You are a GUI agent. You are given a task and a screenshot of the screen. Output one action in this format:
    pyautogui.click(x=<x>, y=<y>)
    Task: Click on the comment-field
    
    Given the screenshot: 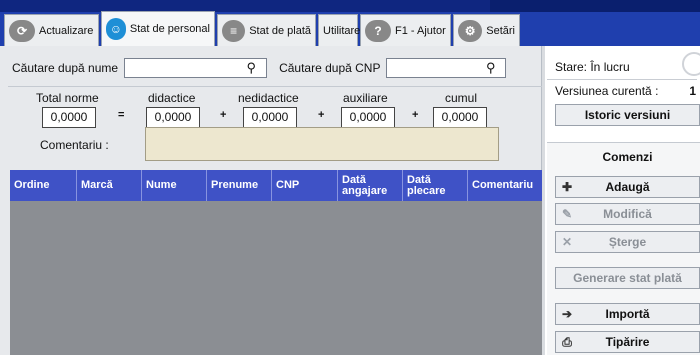 What is the action you would take?
    pyautogui.click(x=322, y=144)
    